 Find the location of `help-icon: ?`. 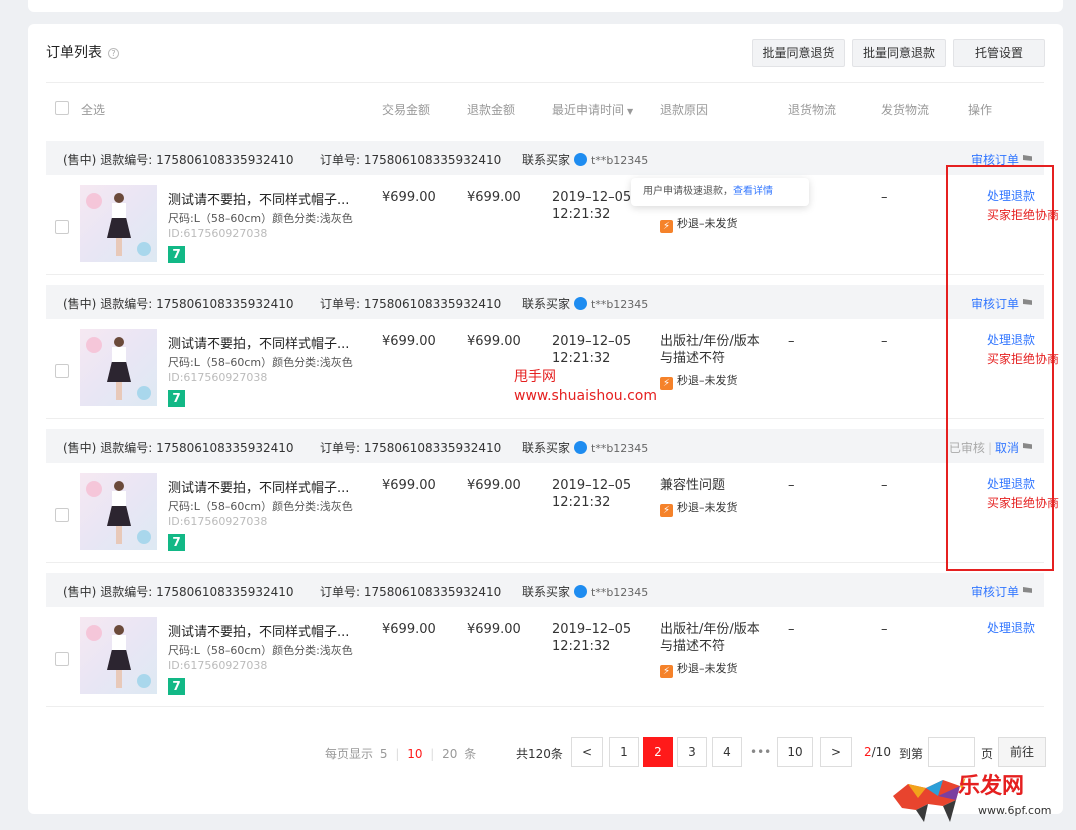

help-icon: ? is located at coordinates (113, 53).